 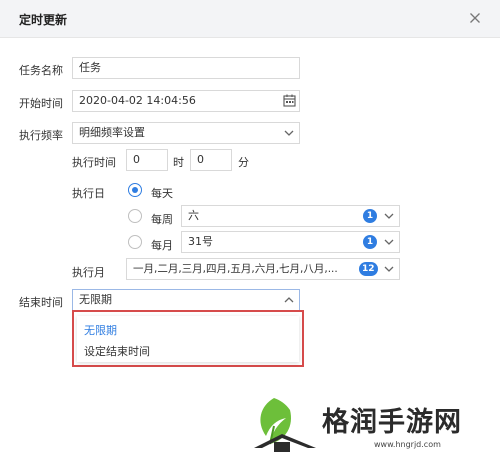 I want to click on exec-month-label: 执行月, so click(x=88, y=272).